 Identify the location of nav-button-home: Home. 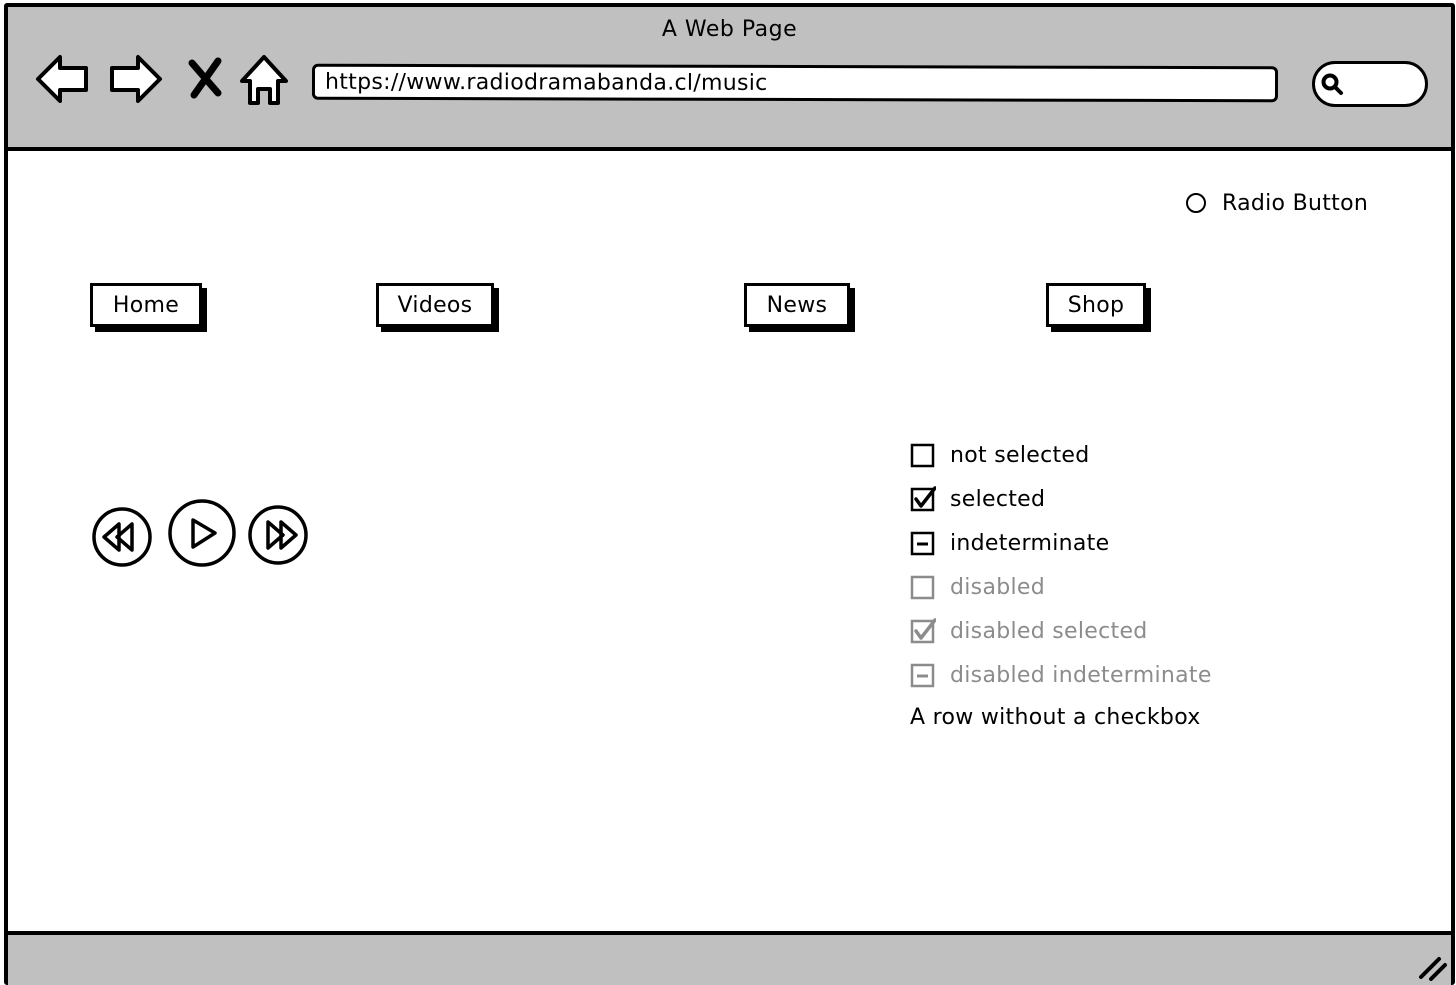
(146, 305).